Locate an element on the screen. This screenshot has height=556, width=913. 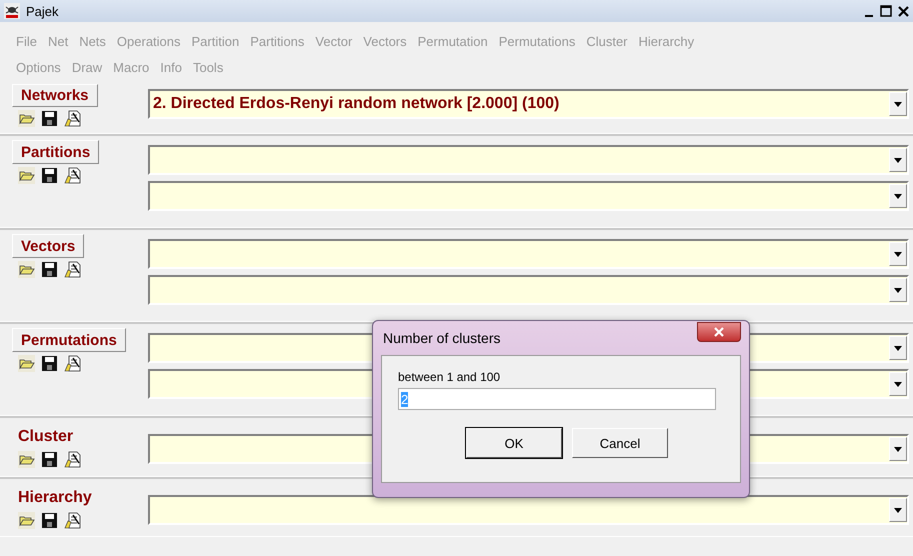
section-label: Cluster is located at coordinates (45, 437).